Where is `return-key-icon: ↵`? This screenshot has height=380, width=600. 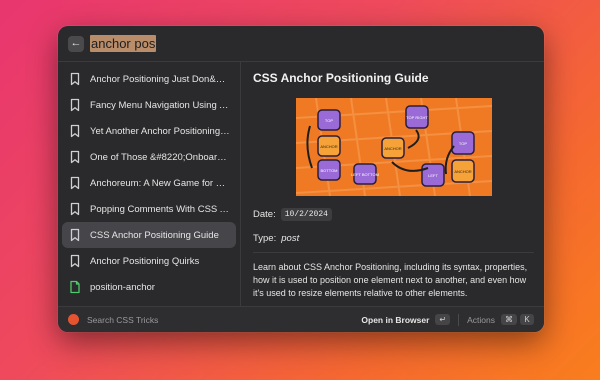
return-key-icon: ↵ is located at coordinates (443, 319).